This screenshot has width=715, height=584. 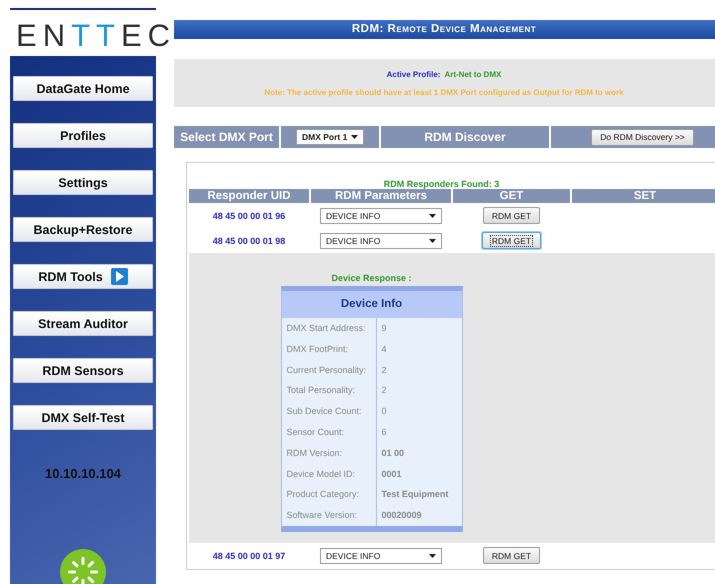 I want to click on response-heading: Device Response :, so click(x=371, y=278).